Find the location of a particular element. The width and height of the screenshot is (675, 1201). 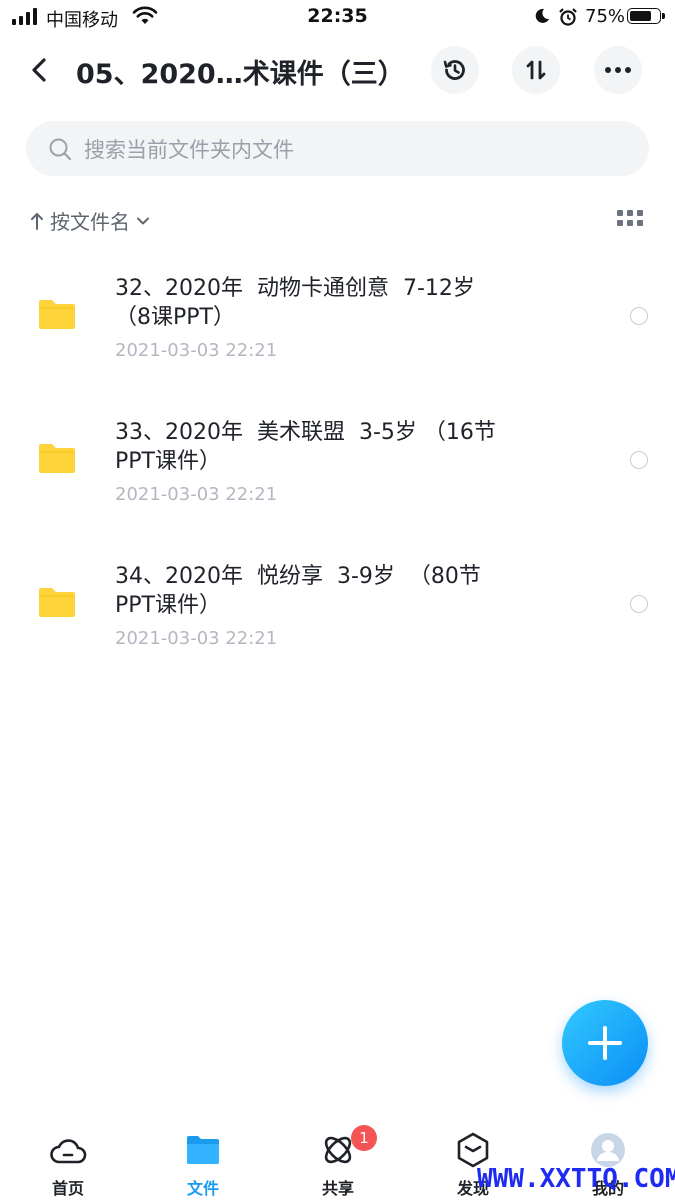

tab-share: 1 共享 is located at coordinates (338, 1163).